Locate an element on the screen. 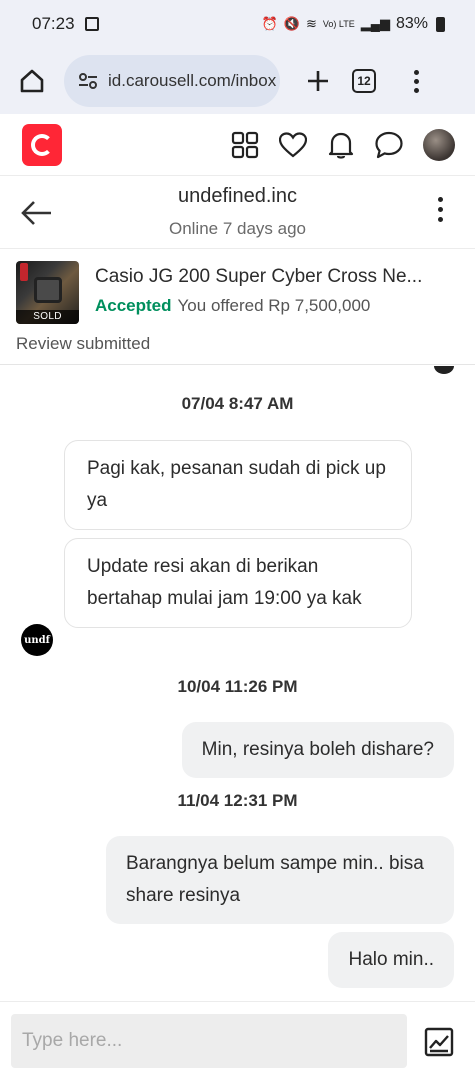 This screenshot has width=475, height=1080. offer-text: You offered Rp 7,500,000 is located at coordinates (274, 305).